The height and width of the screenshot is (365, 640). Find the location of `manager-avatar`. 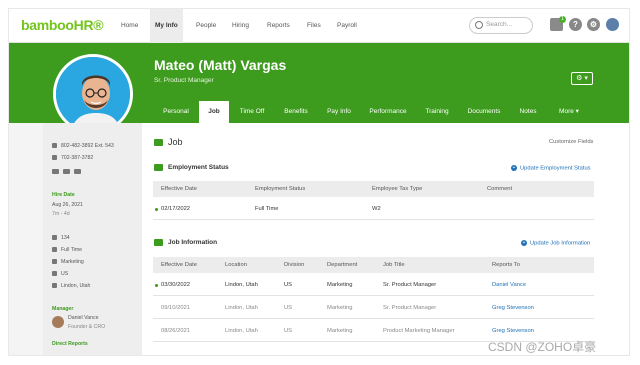

manager-avatar is located at coordinates (58, 322).